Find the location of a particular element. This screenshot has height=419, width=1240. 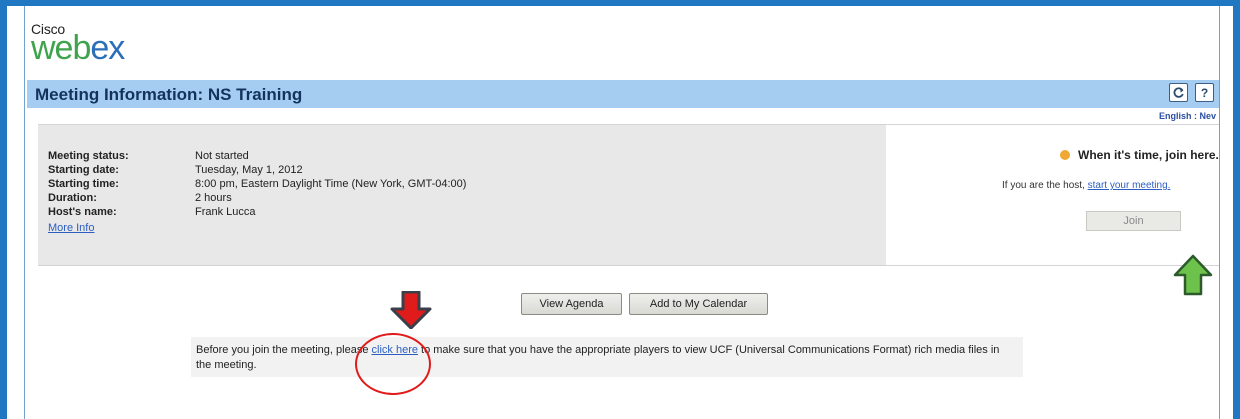

duration-value: 2 hours is located at coordinates (213, 198).